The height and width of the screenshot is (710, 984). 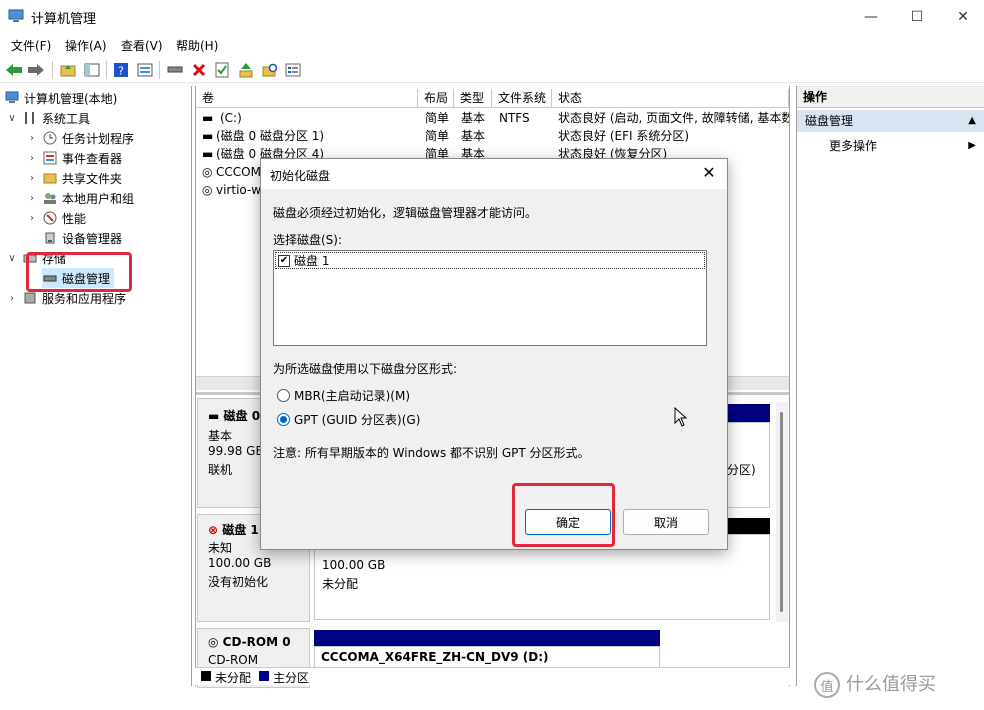 I want to click on tree-task-scheduler: › 任务计划程序, so click(x=80, y=138).